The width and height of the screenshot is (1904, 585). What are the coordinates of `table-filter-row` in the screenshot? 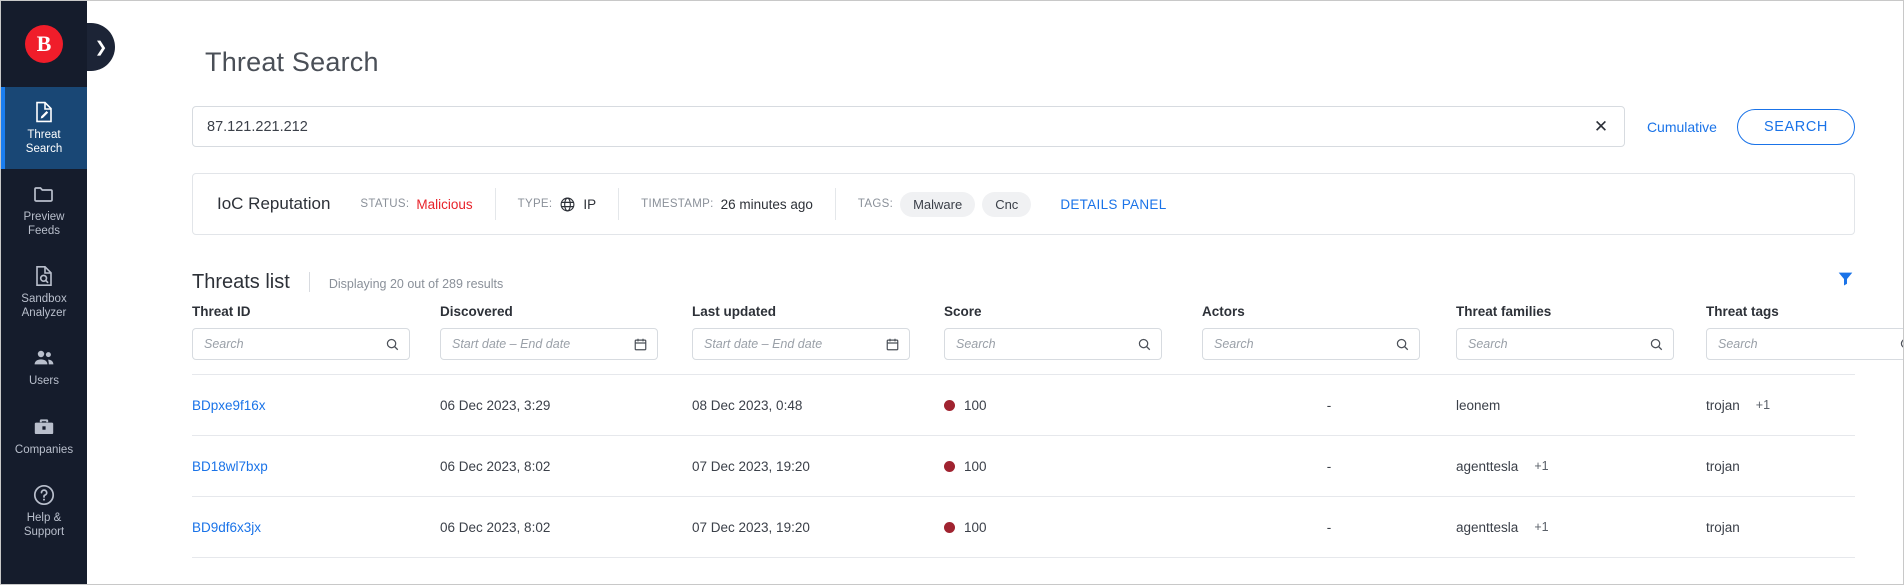 It's located at (1047, 351).